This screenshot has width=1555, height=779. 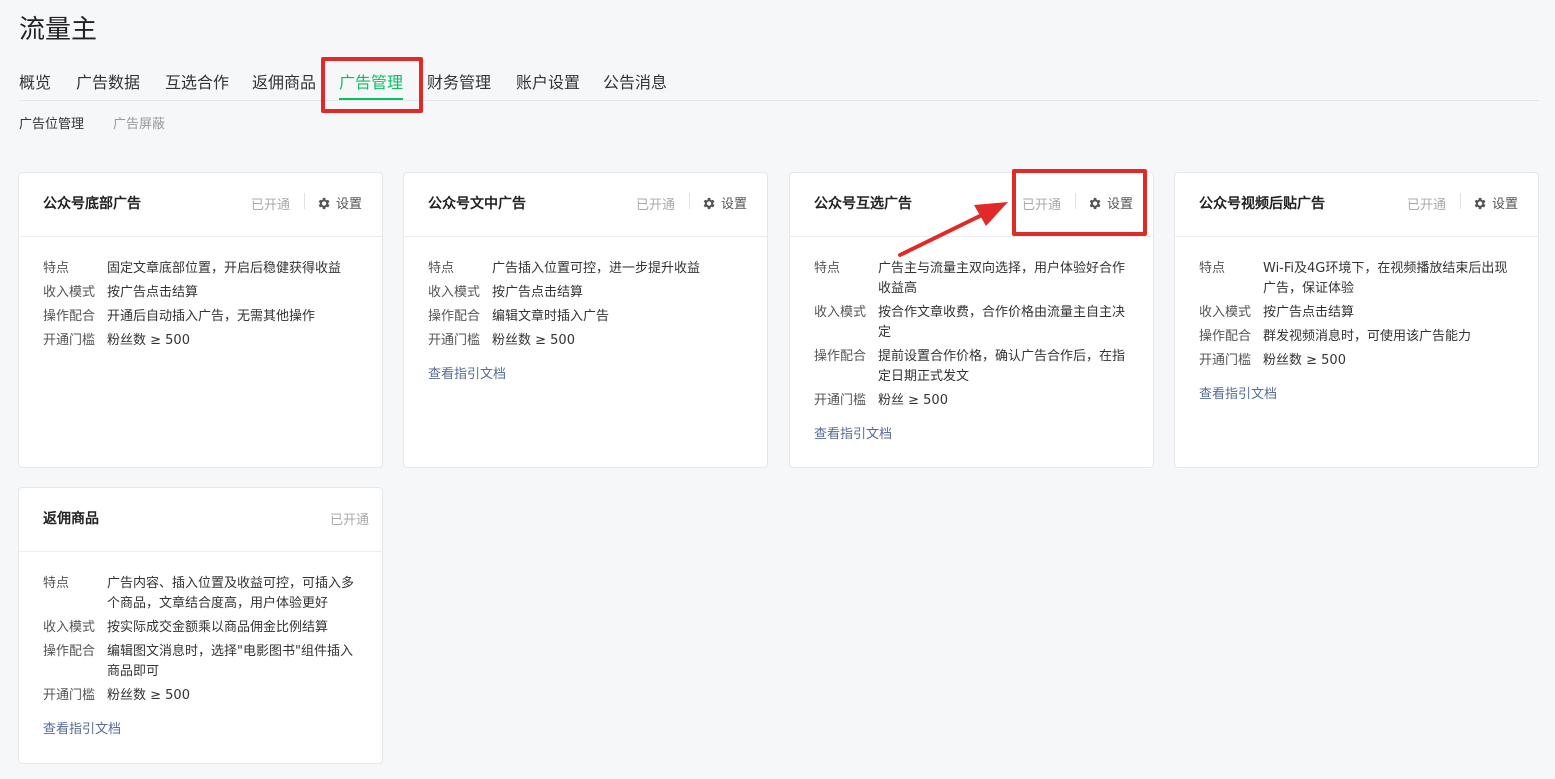 What do you see at coordinates (1002, 366) in the screenshot?
I see `operation-value: 提前设置合作价格，确认广告合作后，在指定日期正式发文` at bounding box center [1002, 366].